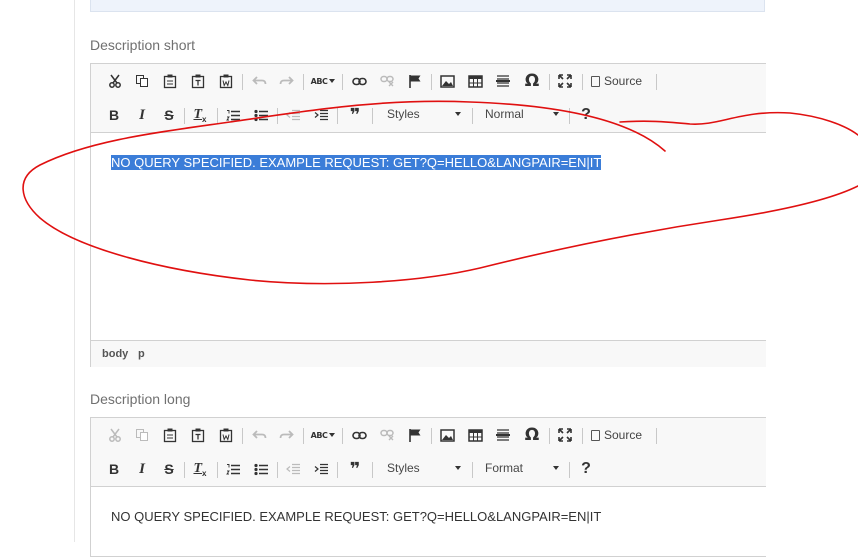  What do you see at coordinates (74, 271) in the screenshot?
I see `page-divider` at bounding box center [74, 271].